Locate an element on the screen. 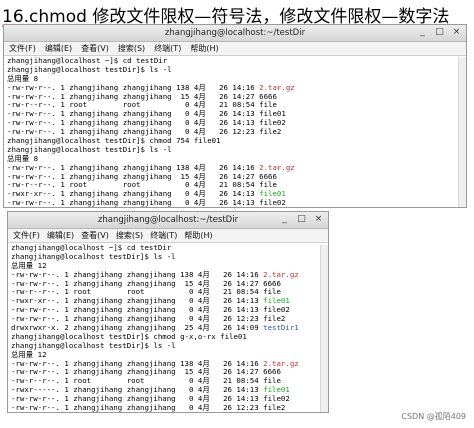 The image size is (474, 428). window-title: zhangjihang@localhost:~/testDir is located at coordinates (235, 33).